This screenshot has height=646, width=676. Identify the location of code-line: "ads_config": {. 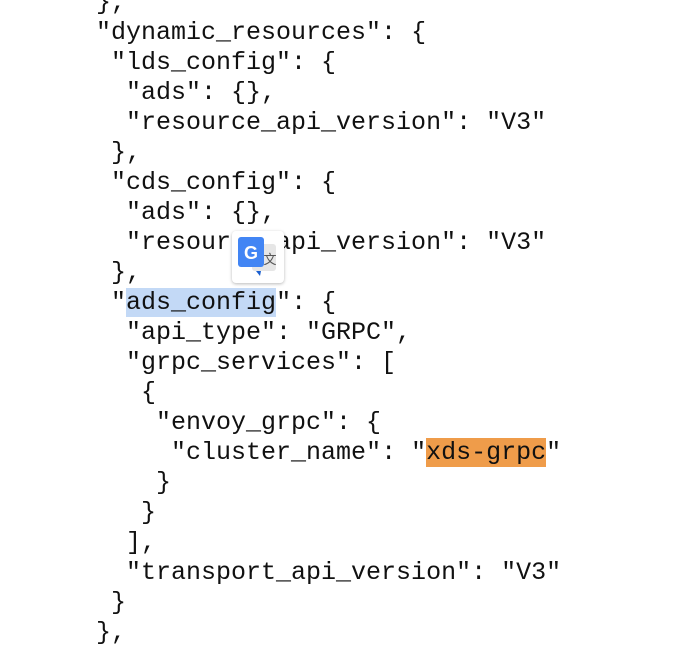
(201, 303).